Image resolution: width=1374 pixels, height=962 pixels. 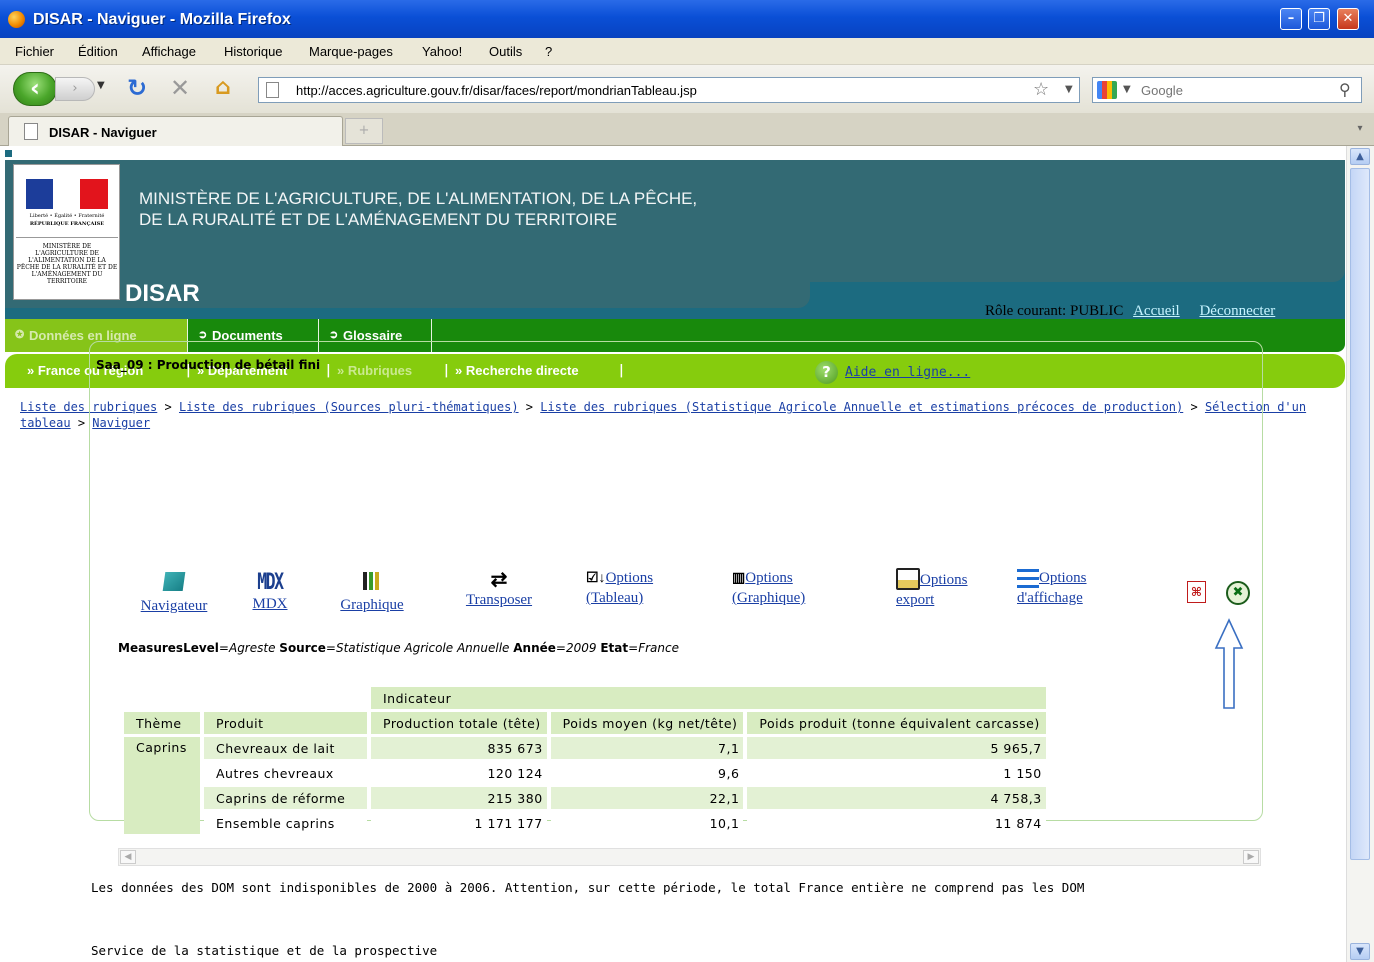 What do you see at coordinates (634, 588) in the screenshot?
I see `options-tableau-button: ☑↓Options (Tableau)` at bounding box center [634, 588].